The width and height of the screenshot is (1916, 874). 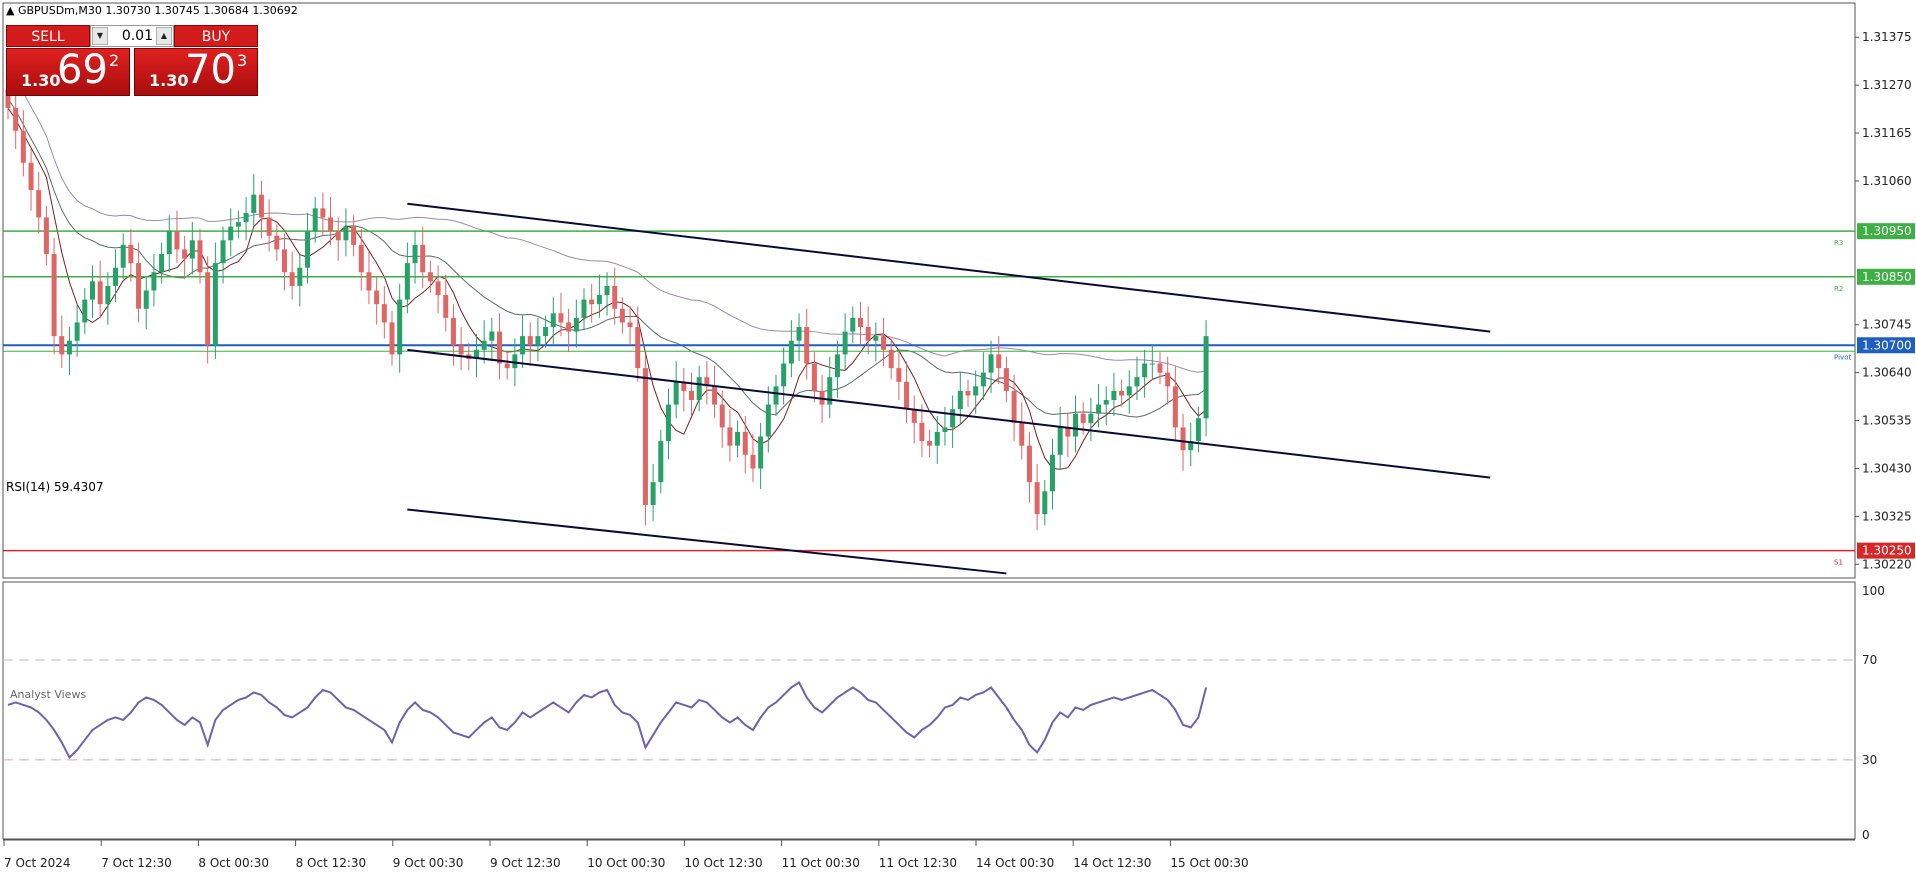 What do you see at coordinates (1887, 277) in the screenshot?
I see `level-price-label: 1.30850` at bounding box center [1887, 277].